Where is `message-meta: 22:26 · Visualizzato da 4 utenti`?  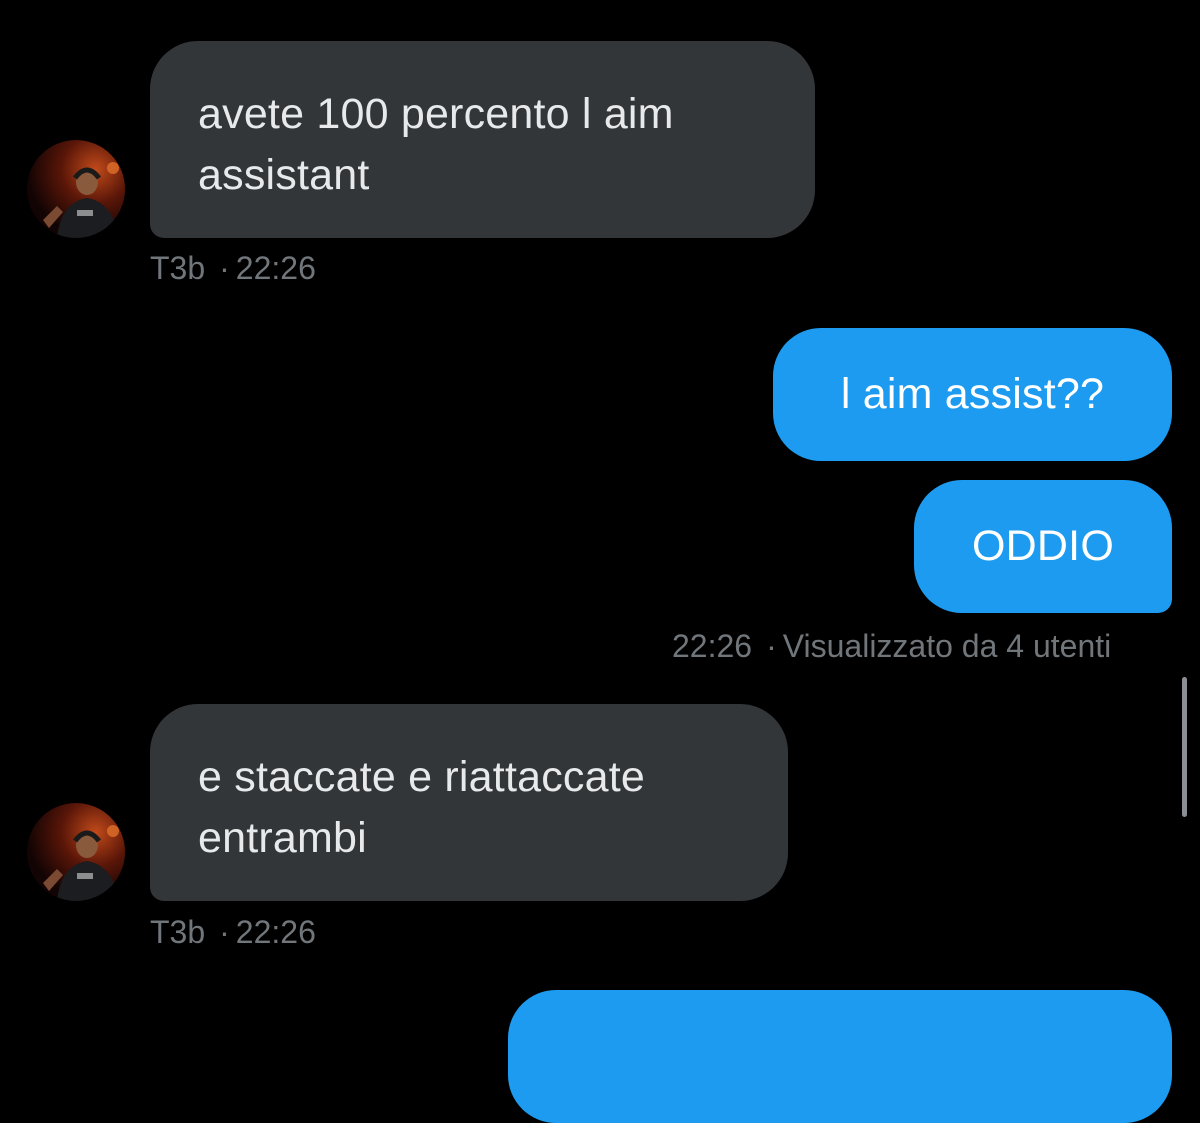
message-meta: 22:26 · Visualizzato da 4 utenti is located at coordinates (891, 646).